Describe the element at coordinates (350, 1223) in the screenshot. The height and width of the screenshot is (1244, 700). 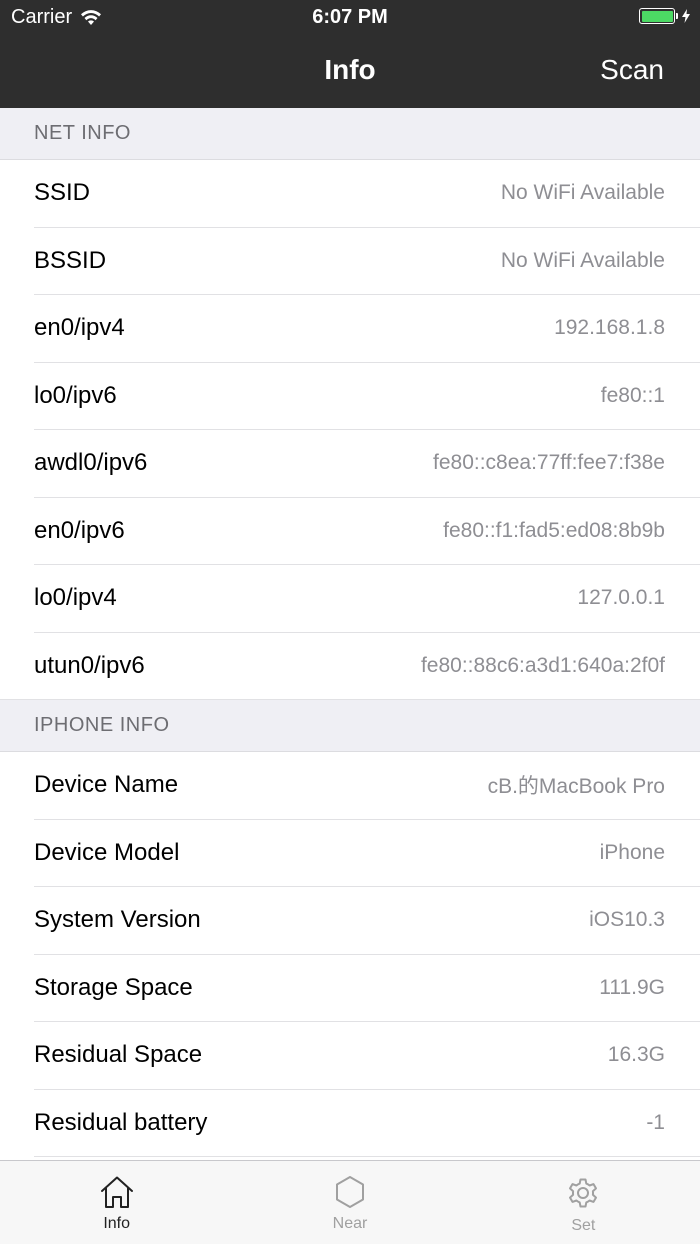
I see `tab-label: Near` at that location.